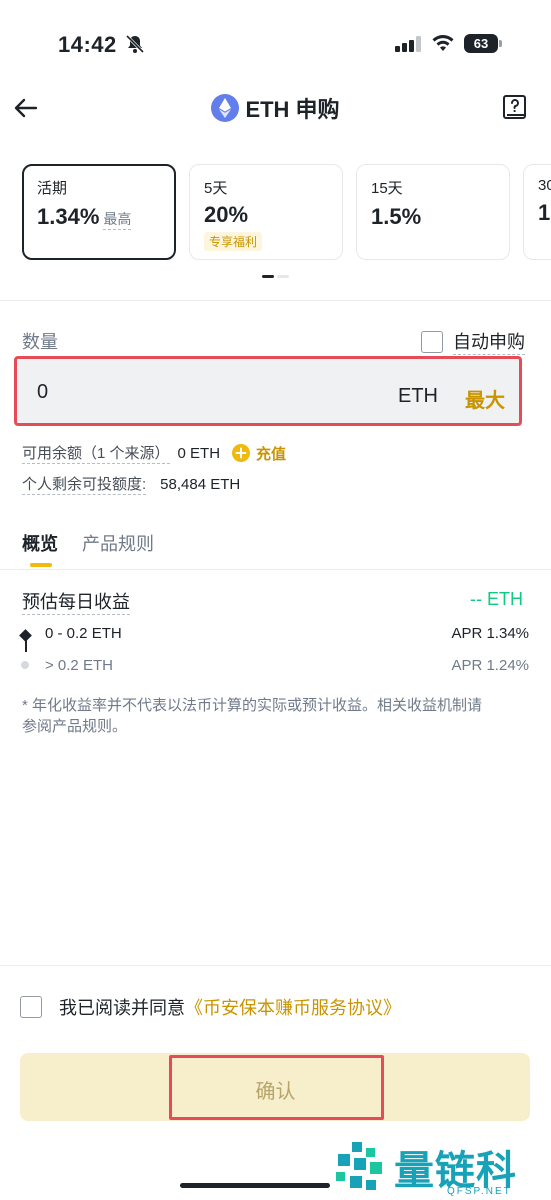  I want to click on tier-range: > 0.2 ETH, so click(79, 665).